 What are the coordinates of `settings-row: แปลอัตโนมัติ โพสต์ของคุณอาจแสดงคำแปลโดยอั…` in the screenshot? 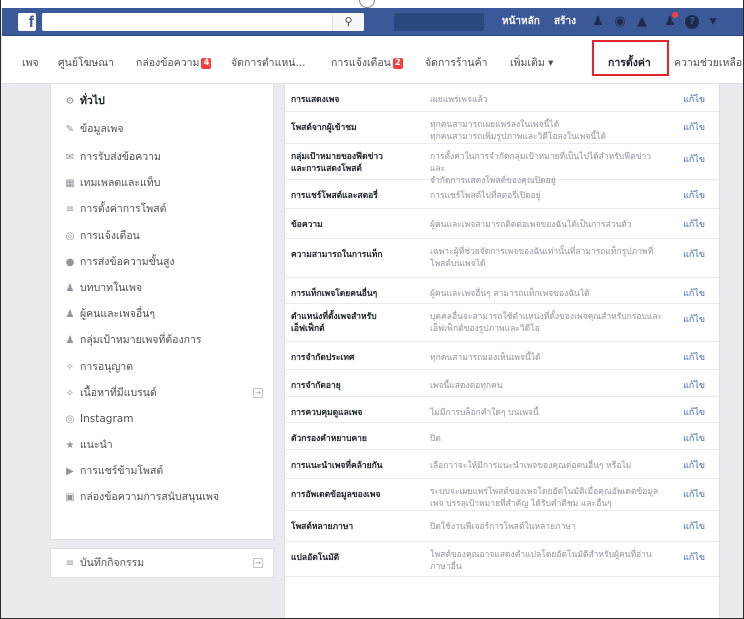 It's located at (502, 559).